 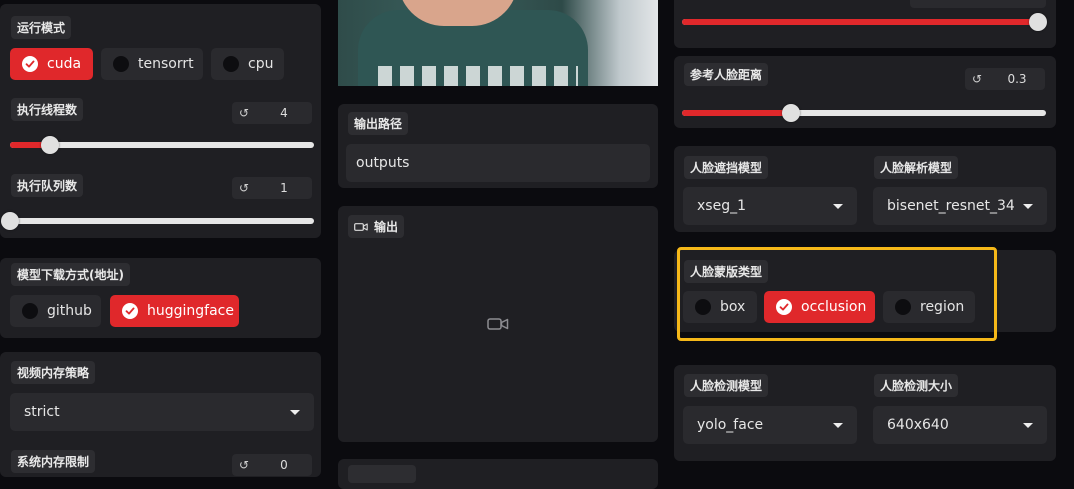 What do you see at coordinates (865, 92) in the screenshot?
I see `ref-distance-panel: 参考人脸距离 ↺ 0.3` at bounding box center [865, 92].